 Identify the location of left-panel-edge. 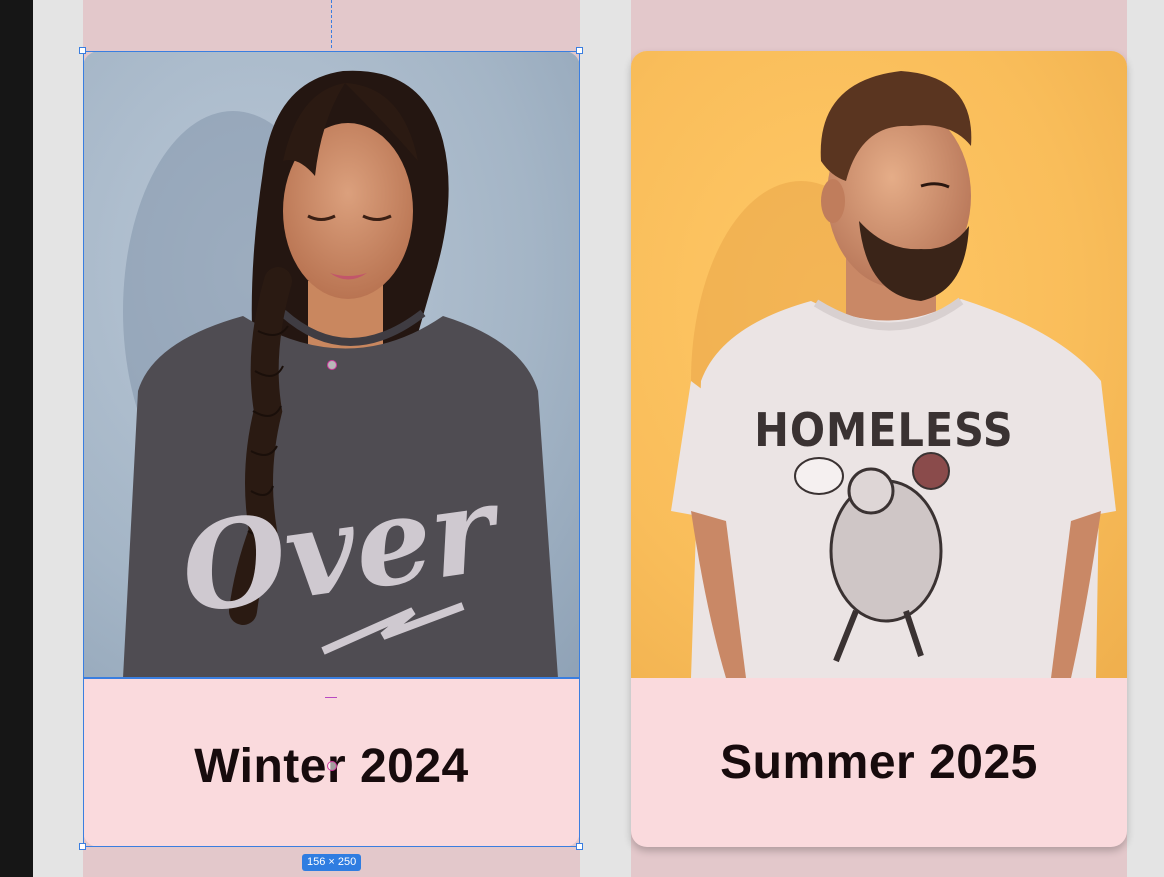
(16, 438).